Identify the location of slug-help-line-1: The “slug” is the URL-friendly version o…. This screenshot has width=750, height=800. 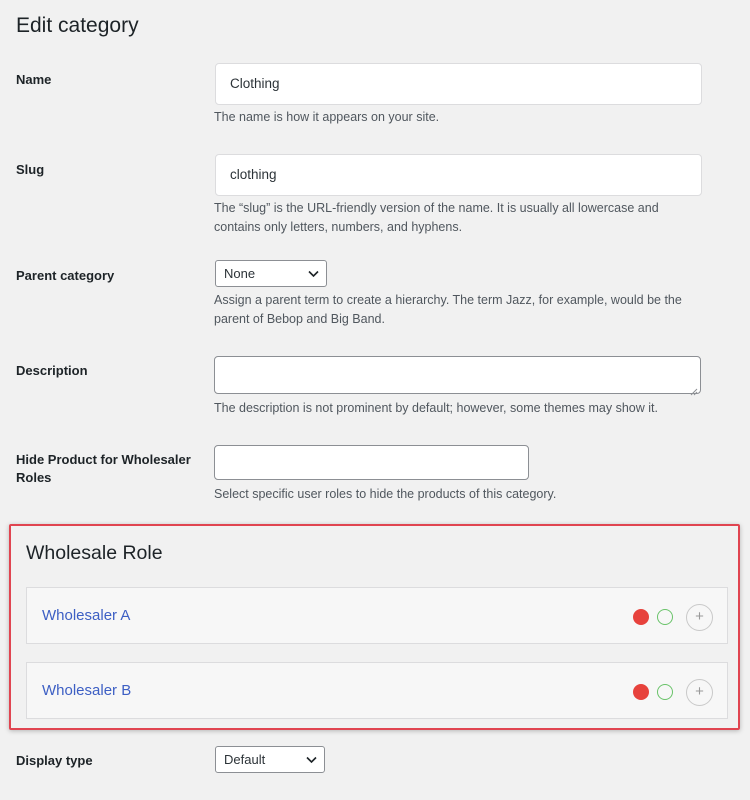
(436, 208).